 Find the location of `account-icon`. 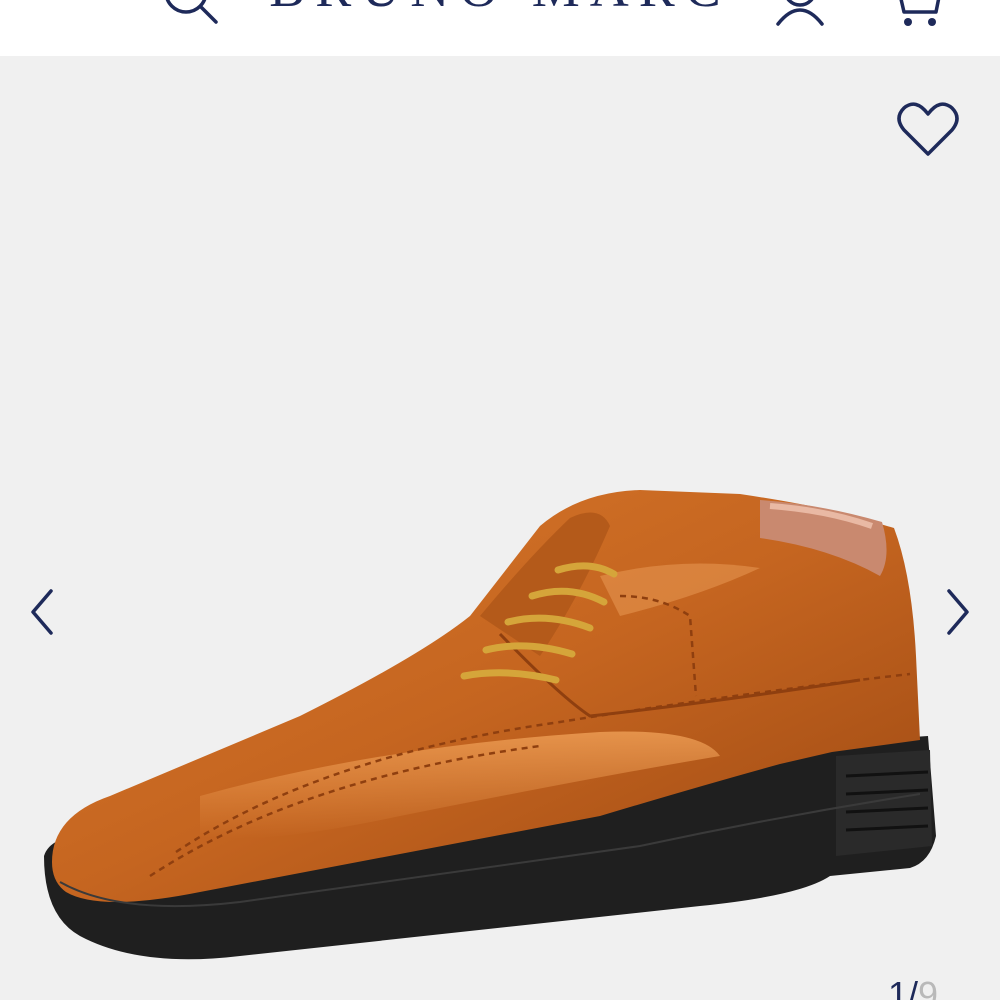

account-icon is located at coordinates (800, 13).